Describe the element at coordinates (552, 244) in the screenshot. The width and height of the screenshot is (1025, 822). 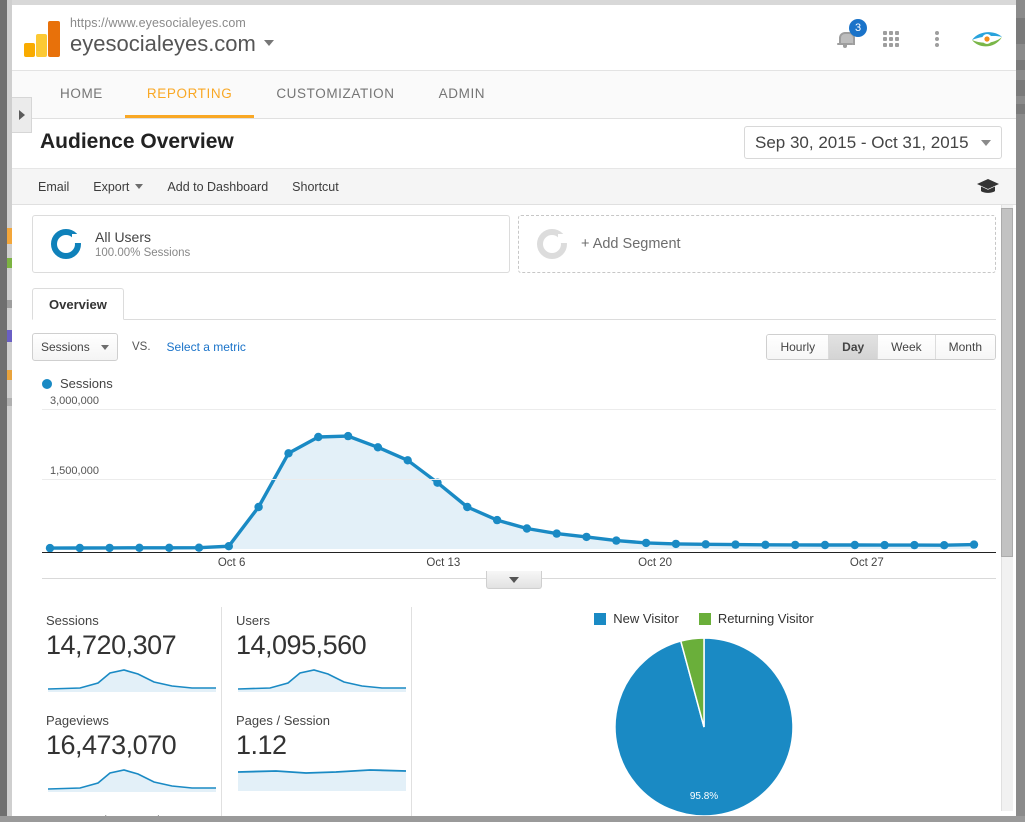
I see `empty-donut-icon` at that location.